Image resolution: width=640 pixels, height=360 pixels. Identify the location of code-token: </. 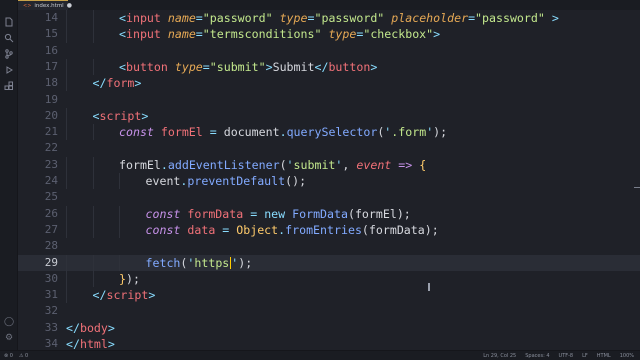
(73, 327).